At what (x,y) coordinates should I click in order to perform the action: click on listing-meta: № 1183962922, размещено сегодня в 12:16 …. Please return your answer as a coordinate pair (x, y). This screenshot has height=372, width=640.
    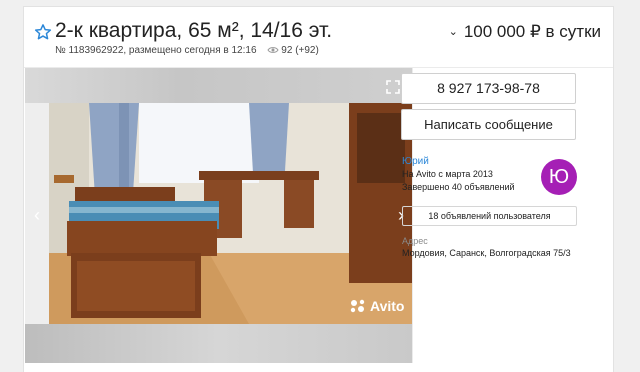
    Looking at the image, I should click on (187, 50).